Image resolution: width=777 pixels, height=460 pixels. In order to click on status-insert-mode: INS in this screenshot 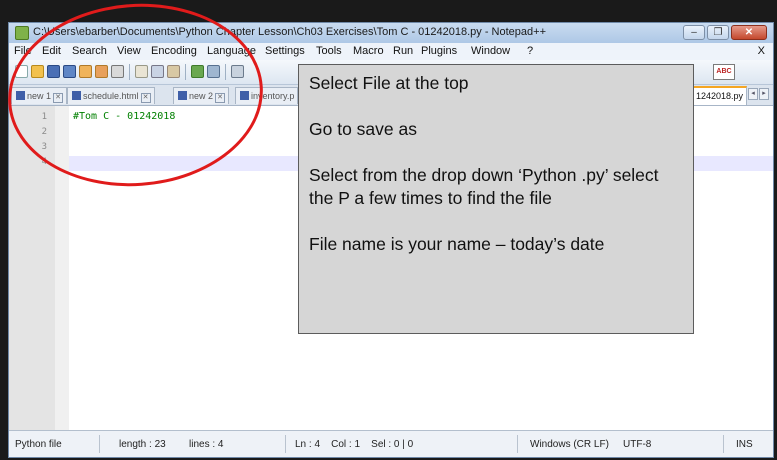, I will do `click(744, 444)`.